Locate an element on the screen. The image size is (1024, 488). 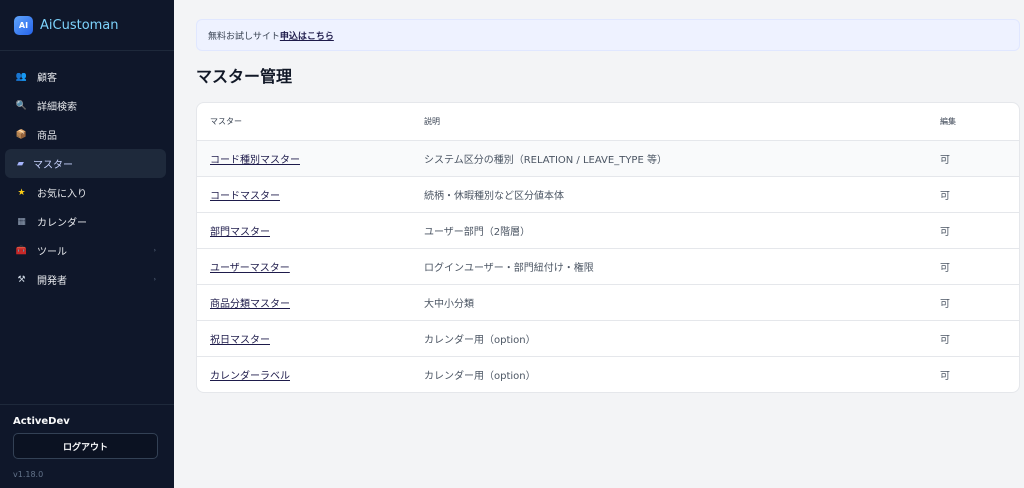
sidebar-item-7: ⚒ 開発者 › is located at coordinates (85, 279).